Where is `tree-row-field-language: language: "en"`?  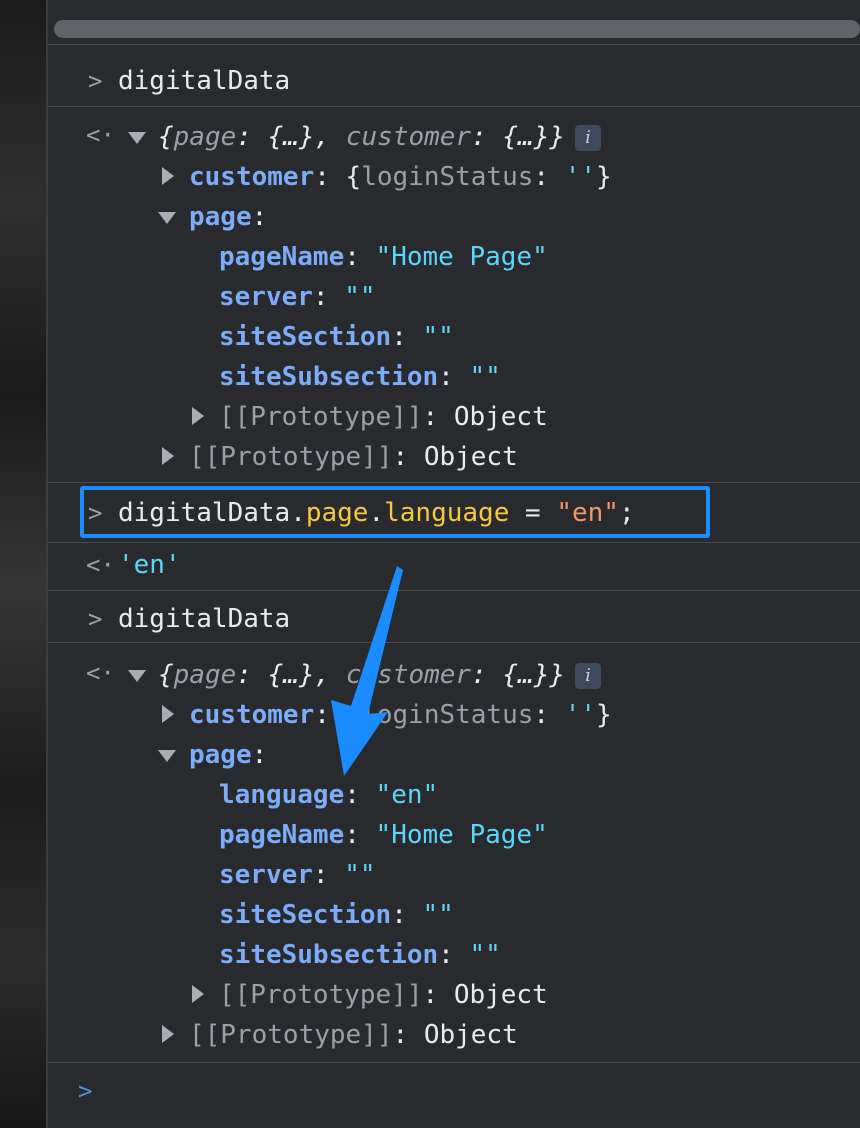
tree-row-field-language: language: "en" is located at coordinates (329, 795).